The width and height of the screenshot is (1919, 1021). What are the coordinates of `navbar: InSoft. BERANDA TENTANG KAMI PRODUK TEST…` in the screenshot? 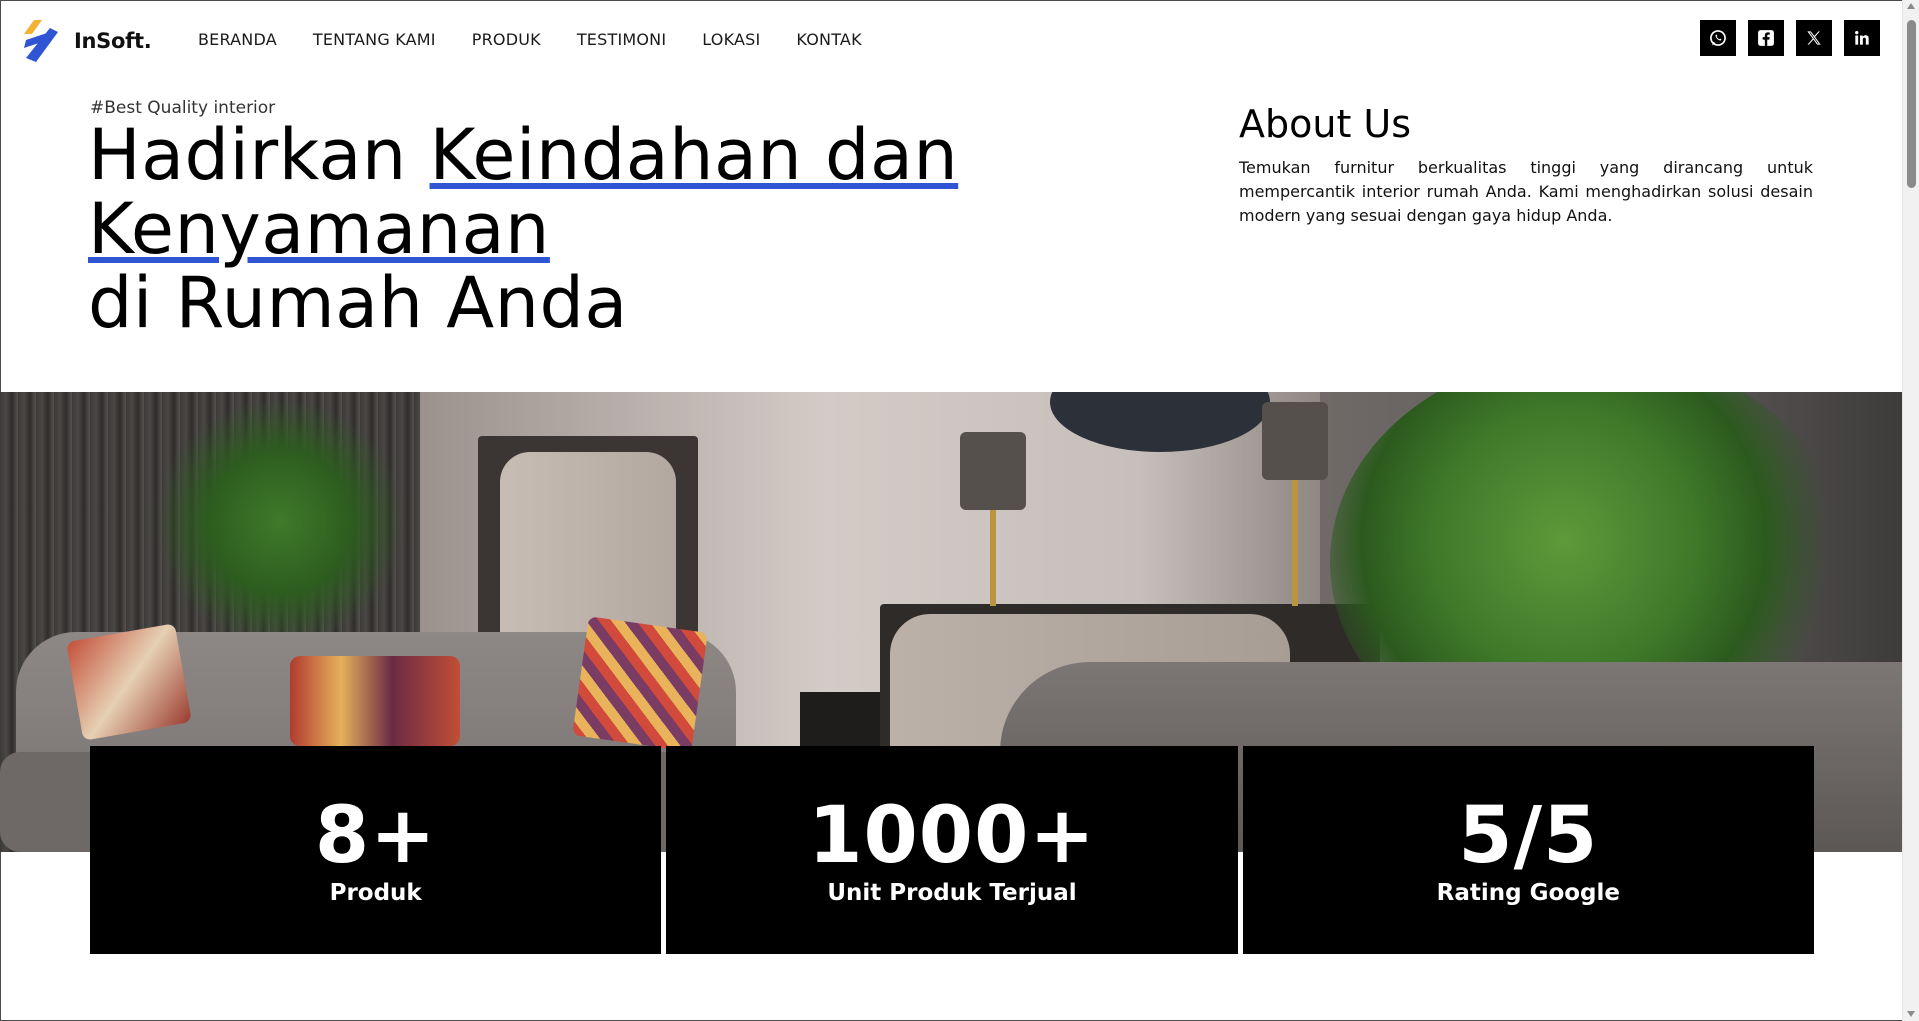 It's located at (951, 41).